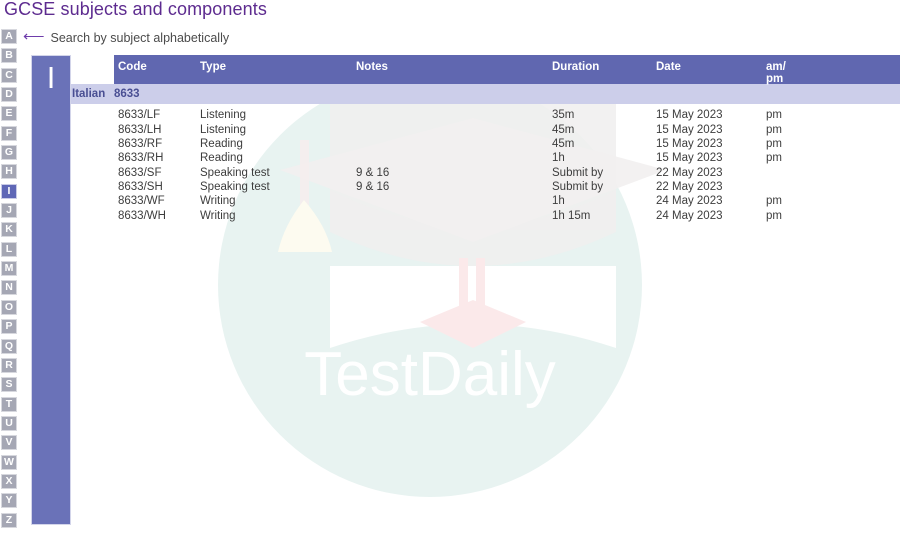 This screenshot has height=533, width=900. What do you see at coordinates (485, 158) in the screenshot?
I see `table-row: 8633/RH Reading 1h 15 May 2023 pm` at bounding box center [485, 158].